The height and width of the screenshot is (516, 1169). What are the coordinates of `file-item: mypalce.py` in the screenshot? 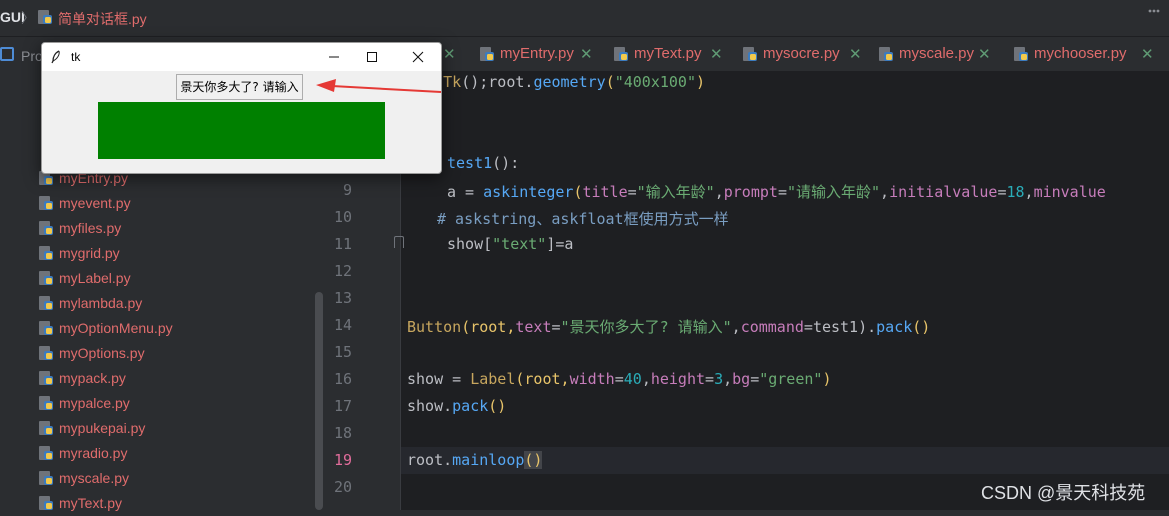 It's located at (178, 403).